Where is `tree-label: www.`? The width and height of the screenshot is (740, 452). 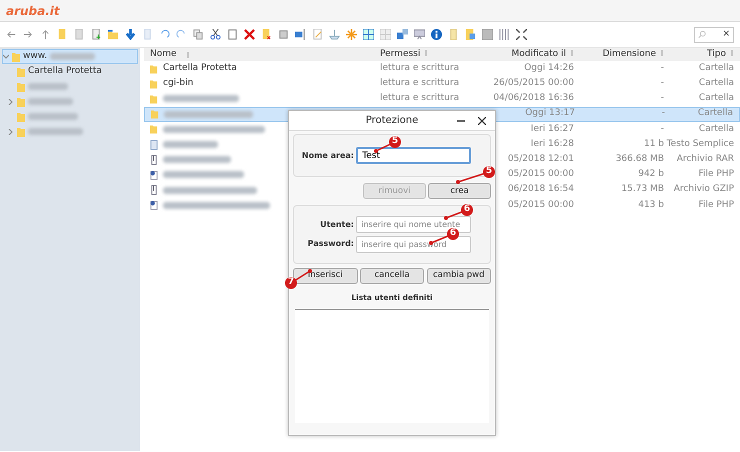 tree-label: www. is located at coordinates (35, 56).